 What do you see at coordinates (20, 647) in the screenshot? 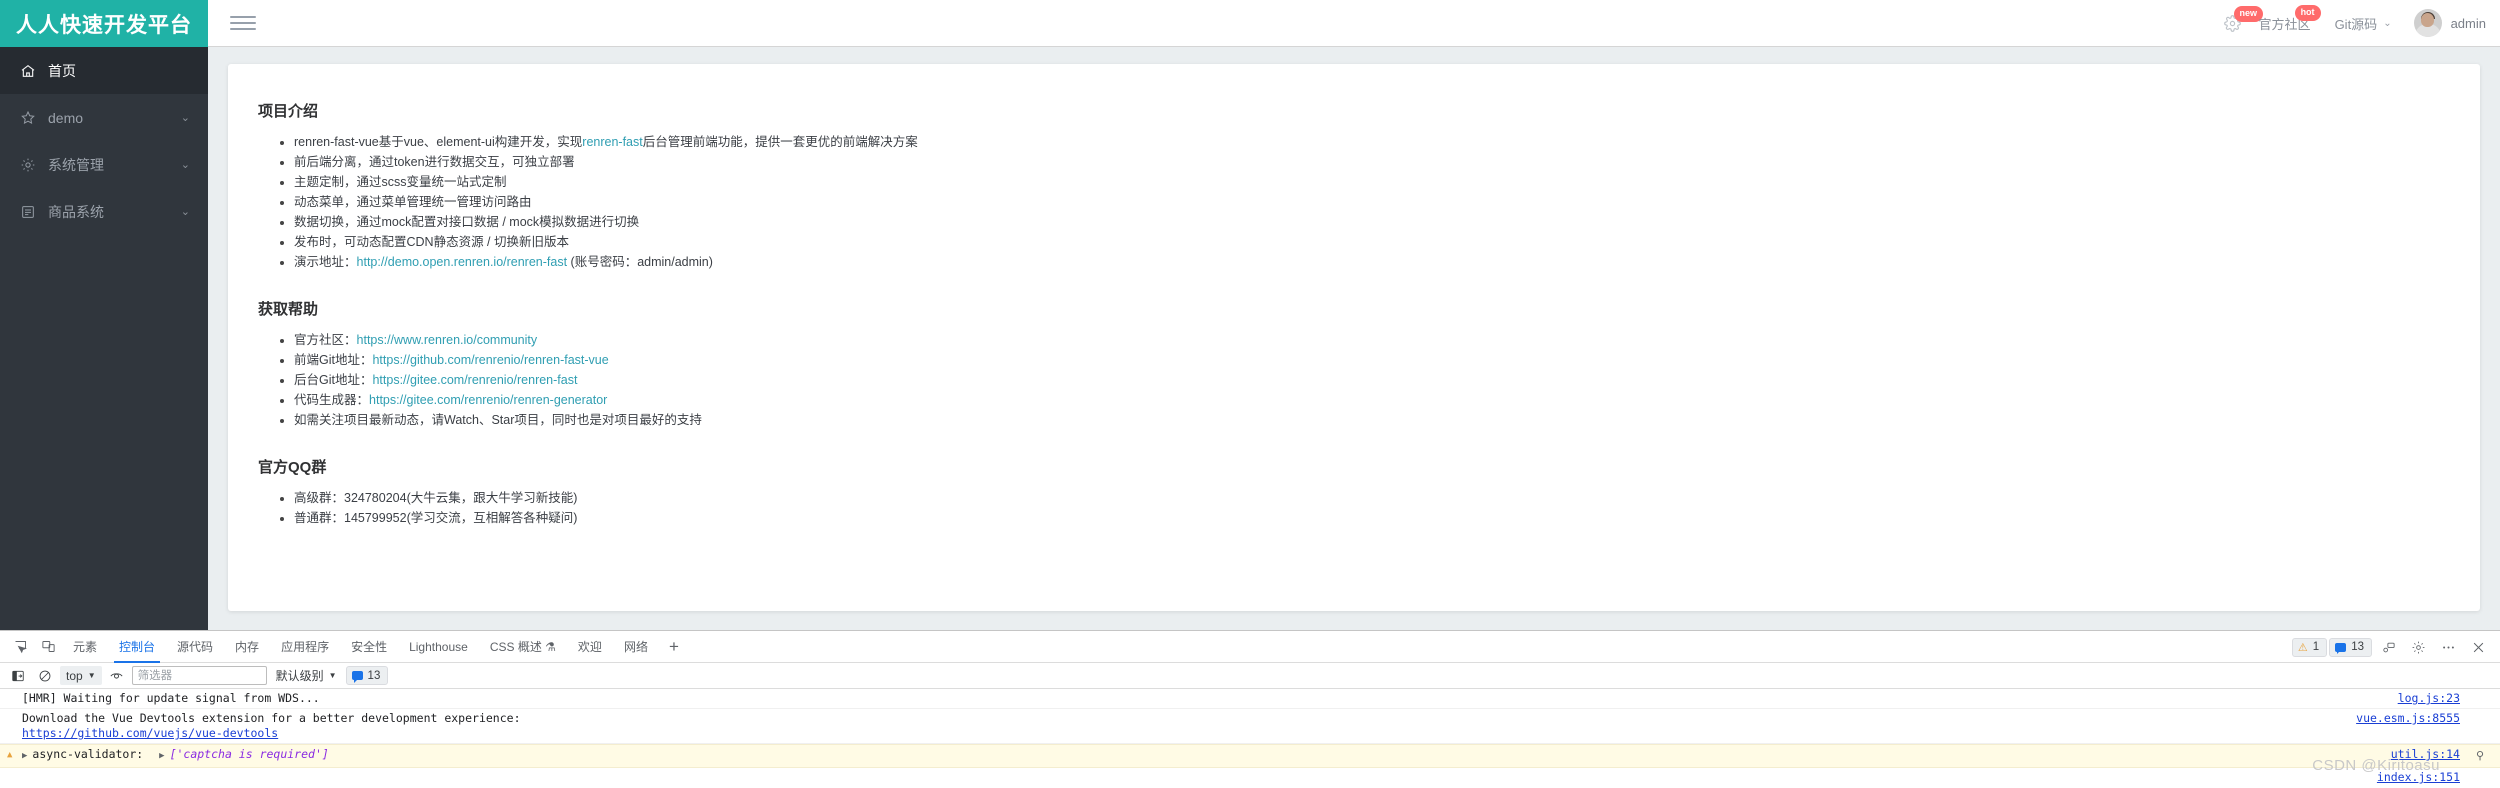
I see `inspect-element-icon` at bounding box center [20, 647].